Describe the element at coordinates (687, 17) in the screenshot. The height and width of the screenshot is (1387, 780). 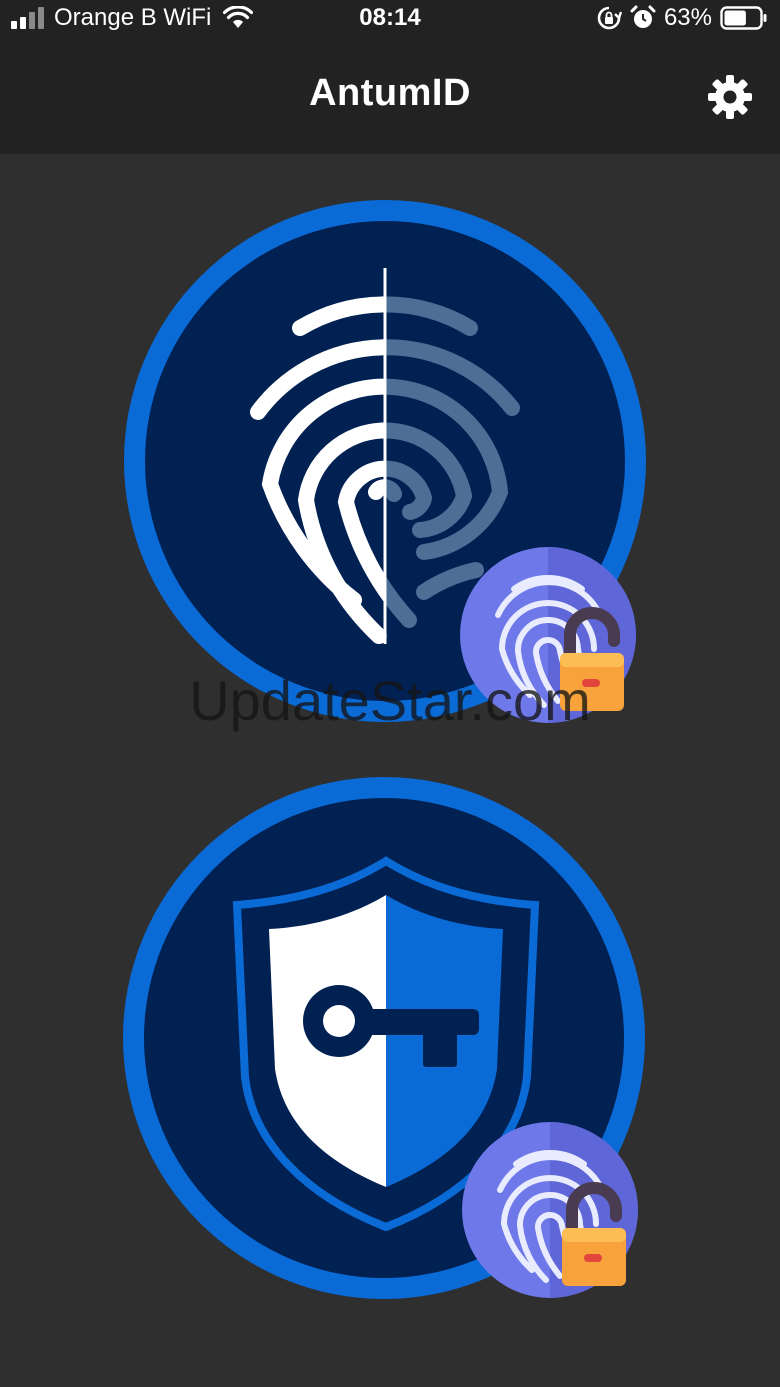
I see `battery-percent: 63%` at that location.